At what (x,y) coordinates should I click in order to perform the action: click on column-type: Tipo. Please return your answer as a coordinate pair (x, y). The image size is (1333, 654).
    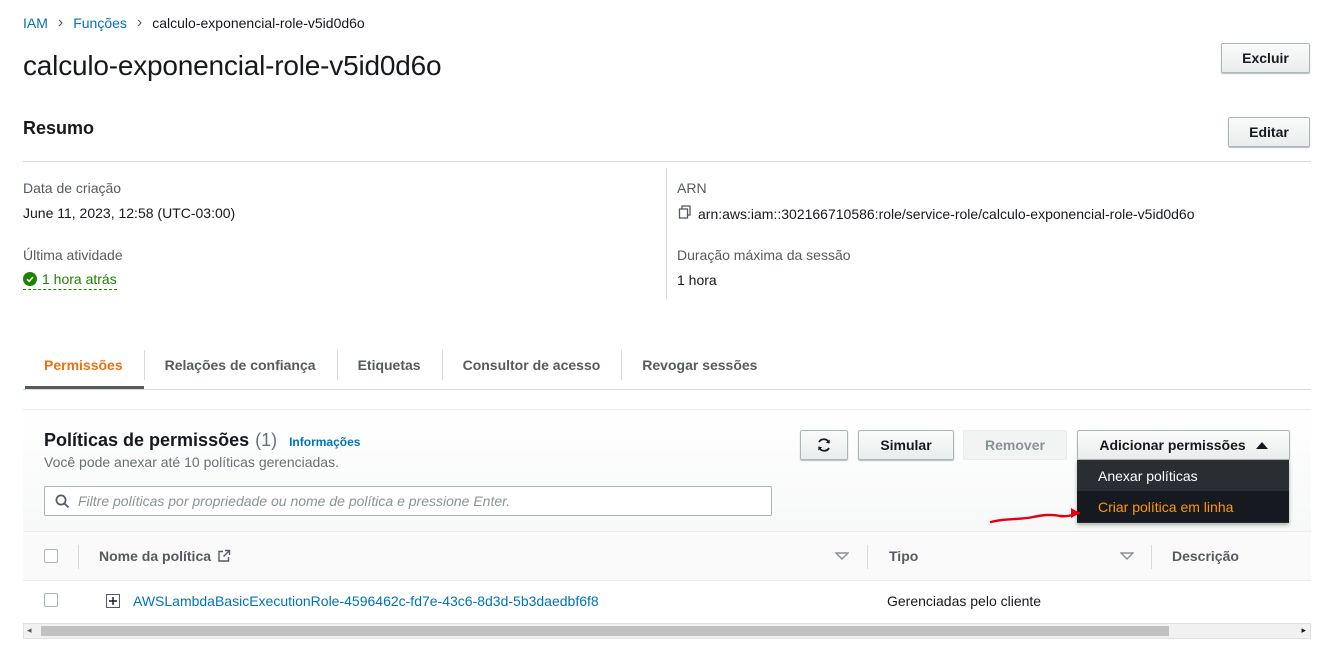
    Looking at the image, I should click on (903, 556).